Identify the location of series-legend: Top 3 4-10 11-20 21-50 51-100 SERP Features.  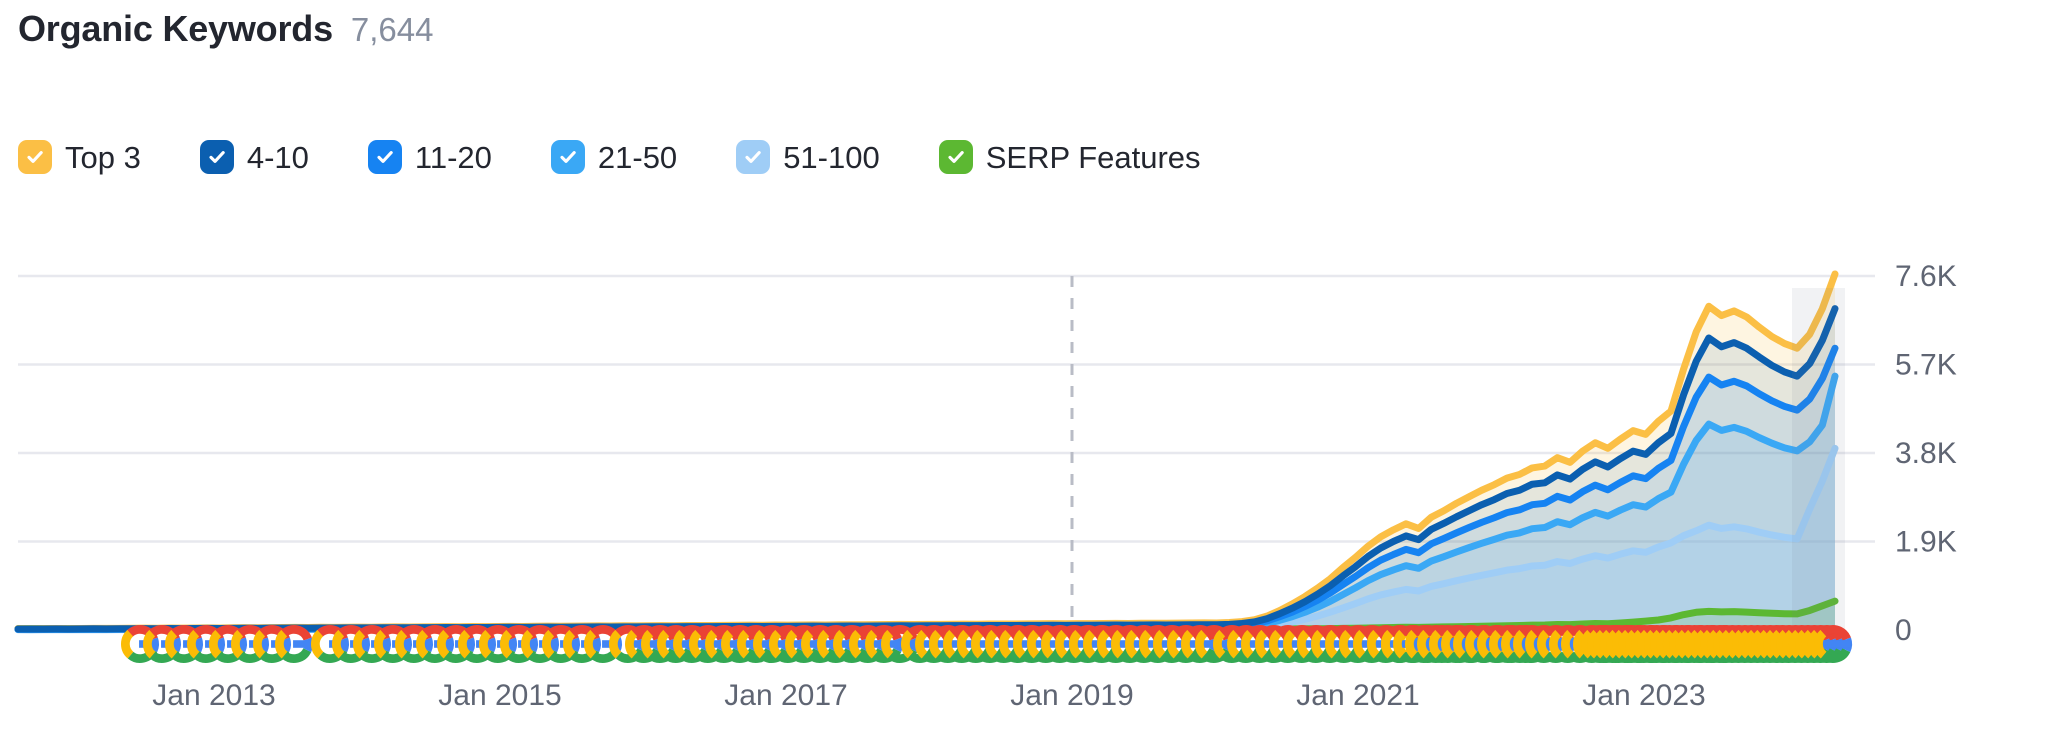
(609, 157).